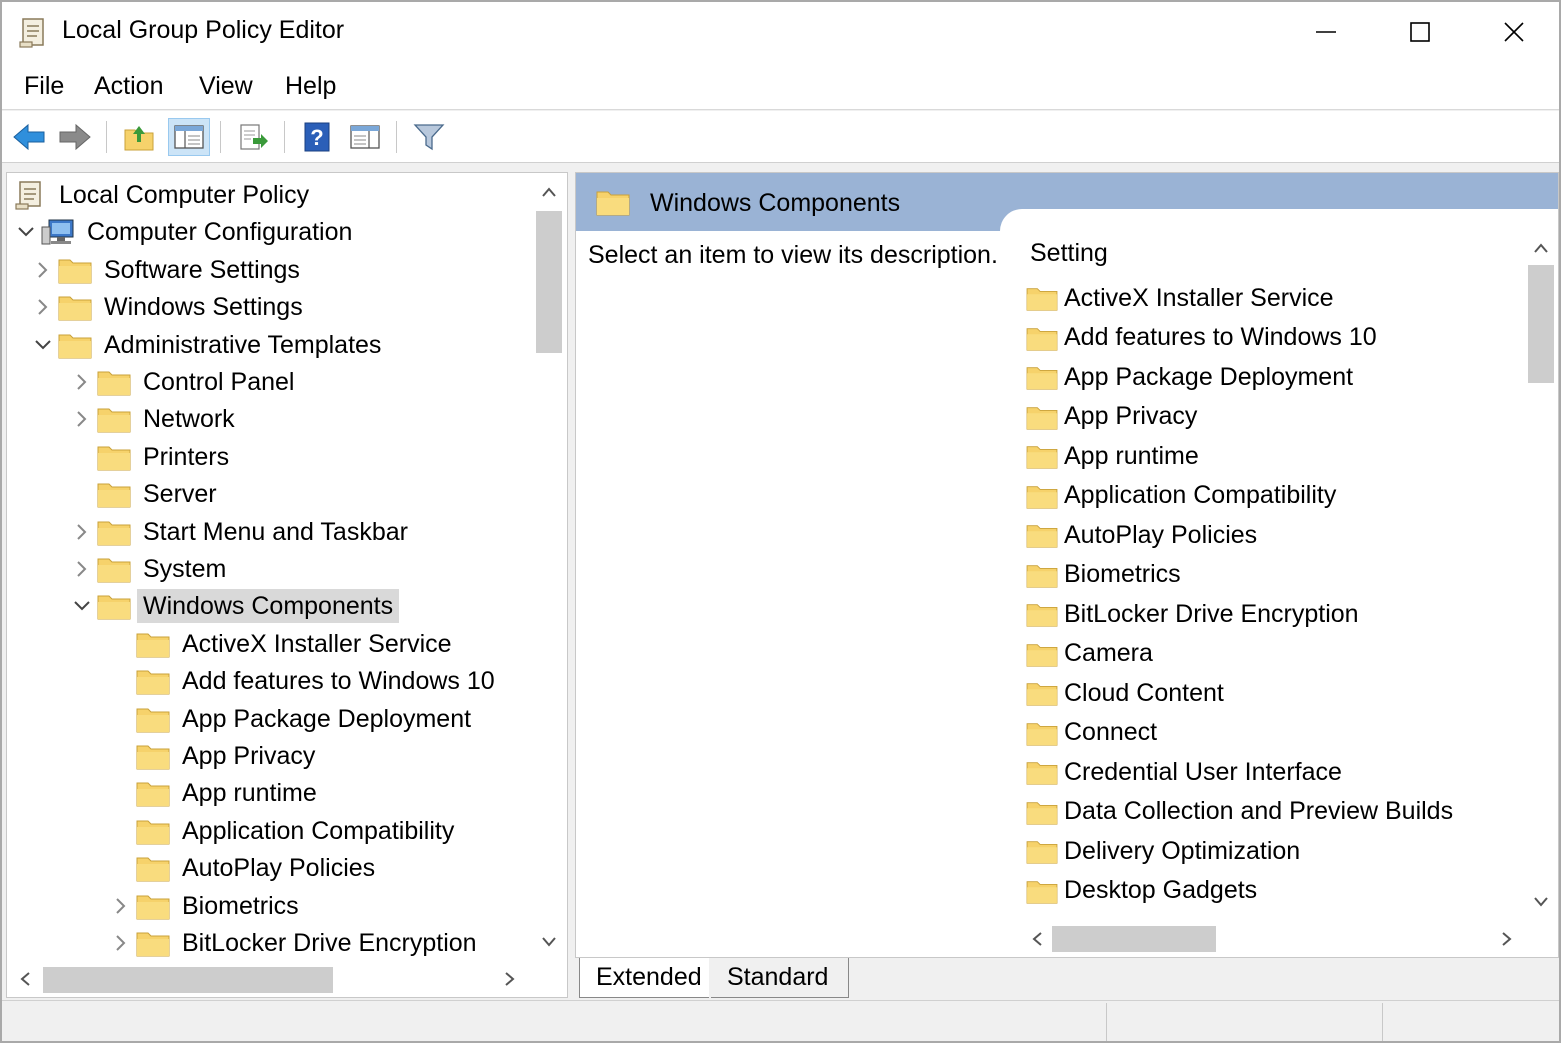 Image resolution: width=1561 pixels, height=1043 pixels. Describe the element at coordinates (282, 644) in the screenshot. I see `tree-item: ActiveX Installer Service` at that location.